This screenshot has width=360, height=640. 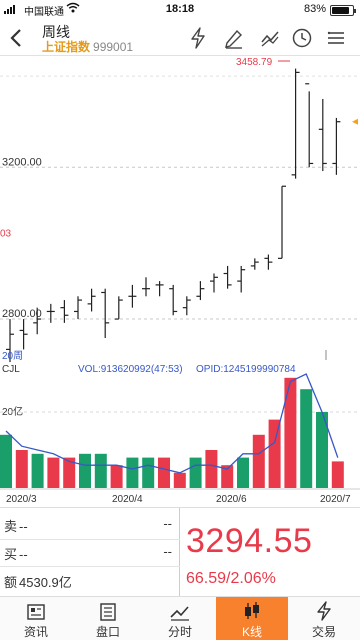 I want to click on tab-kline-label: K线, so click(x=251, y=632).